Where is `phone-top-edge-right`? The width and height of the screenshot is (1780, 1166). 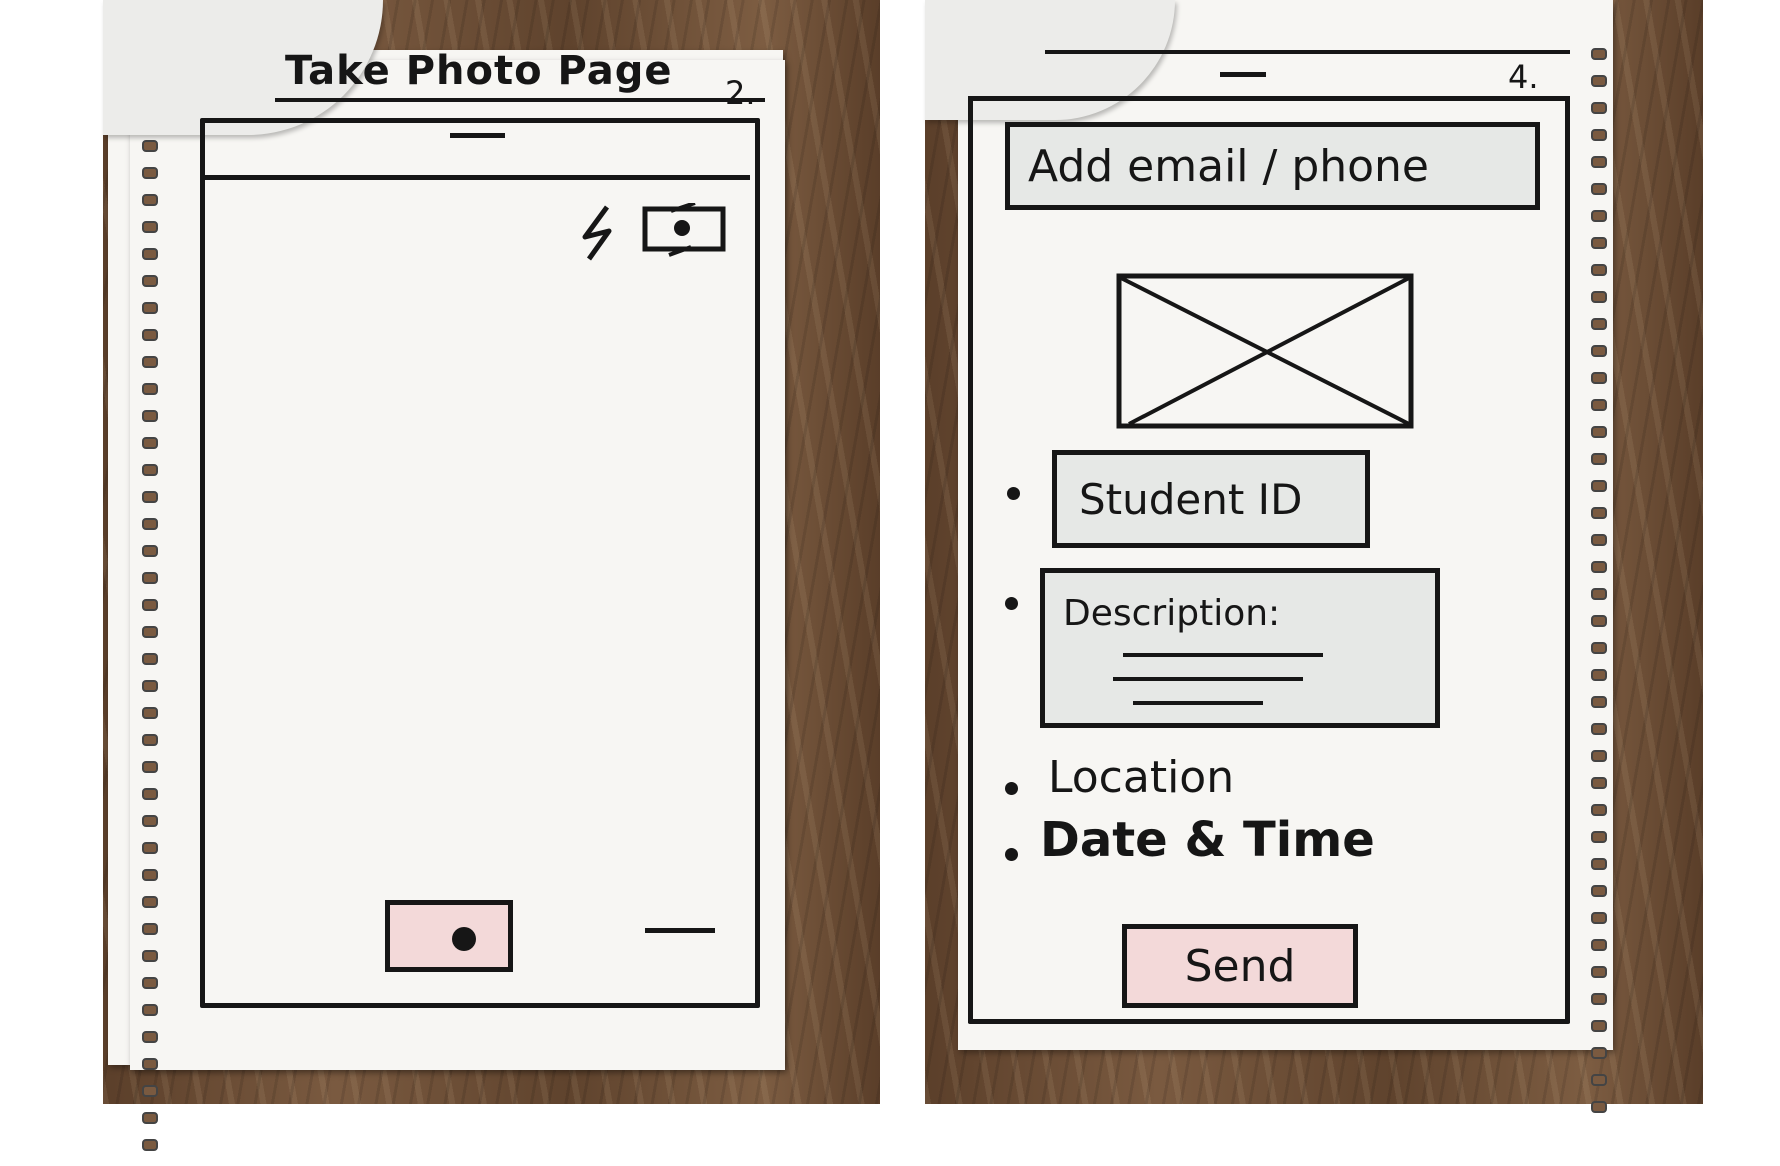 phone-top-edge-right is located at coordinates (1269, 98).